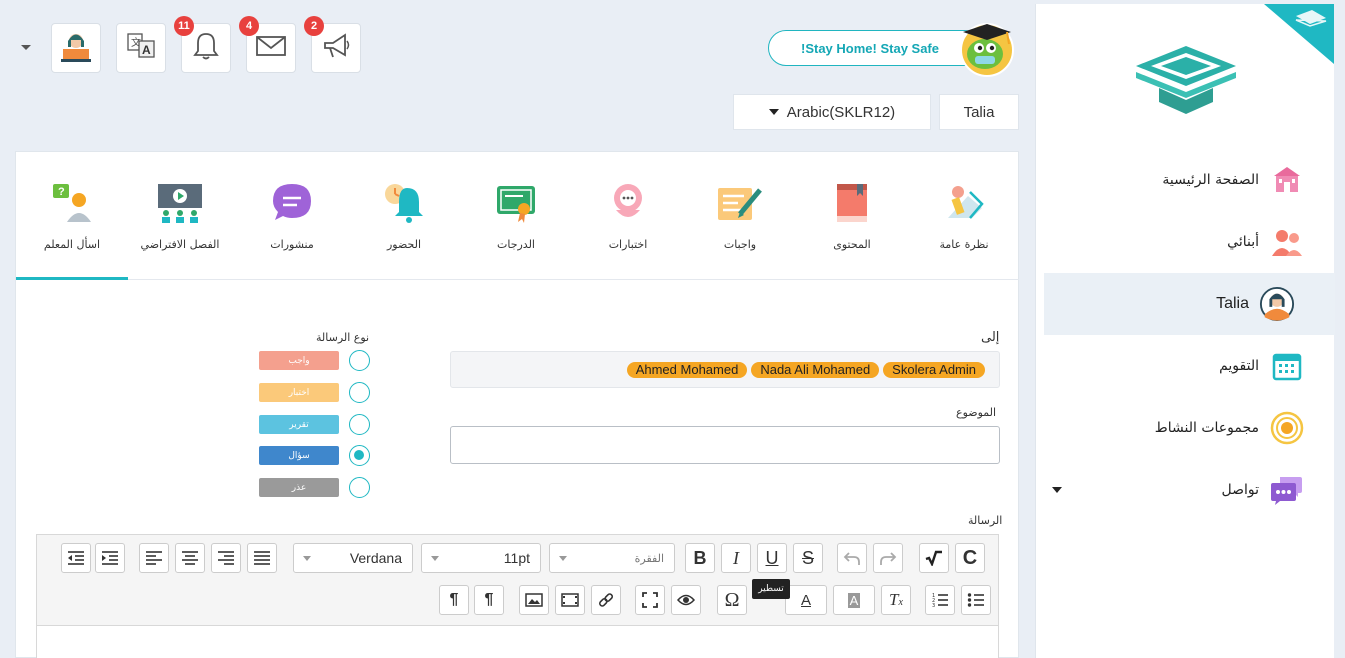 The height and width of the screenshot is (658, 1345). Describe the element at coordinates (1206, 428) in the screenshot. I see `sidebar-item-label: مجموعات النشاط` at that location.